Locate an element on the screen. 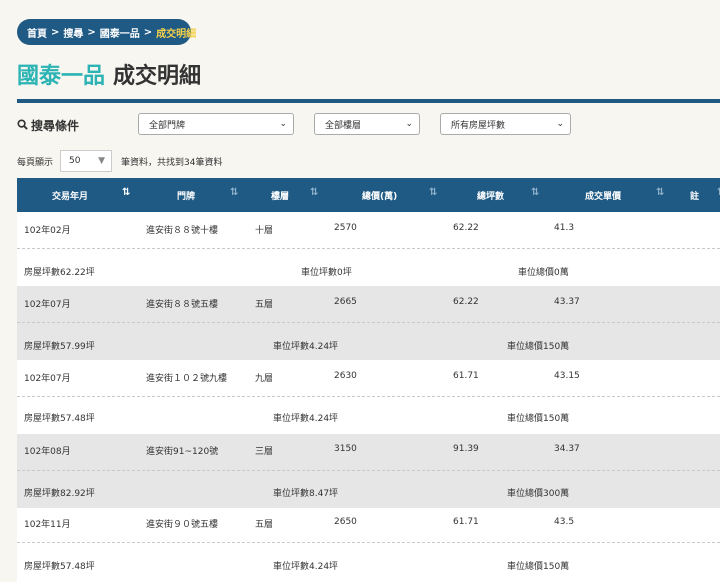 The image size is (720, 582). cell-unit-price: 43.37 is located at coordinates (567, 302).